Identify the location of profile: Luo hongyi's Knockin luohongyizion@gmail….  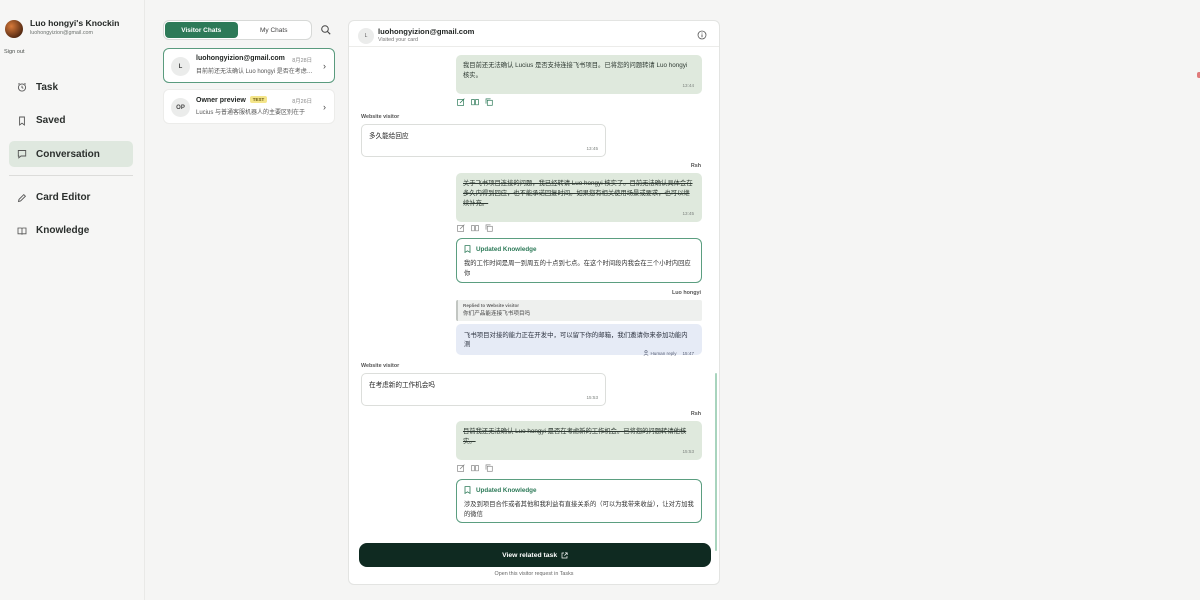
(62, 28).